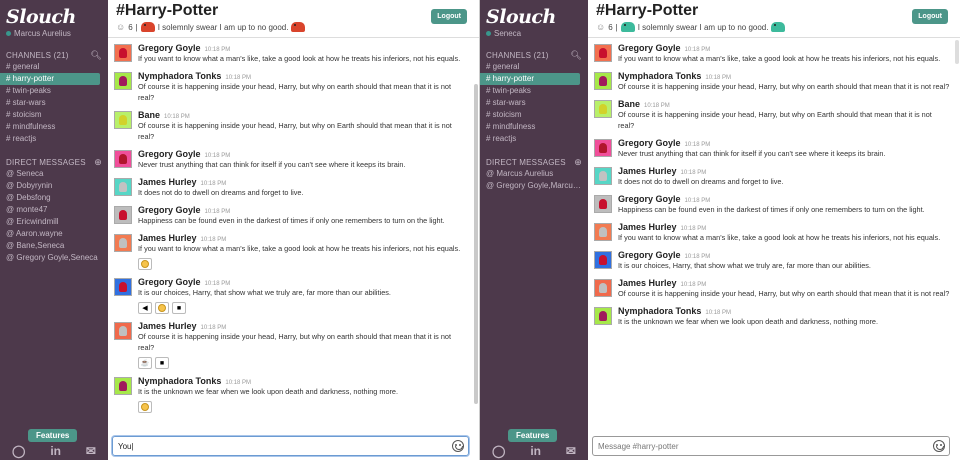  Describe the element at coordinates (290, 446) in the screenshot. I see `message-input: You |` at that location.